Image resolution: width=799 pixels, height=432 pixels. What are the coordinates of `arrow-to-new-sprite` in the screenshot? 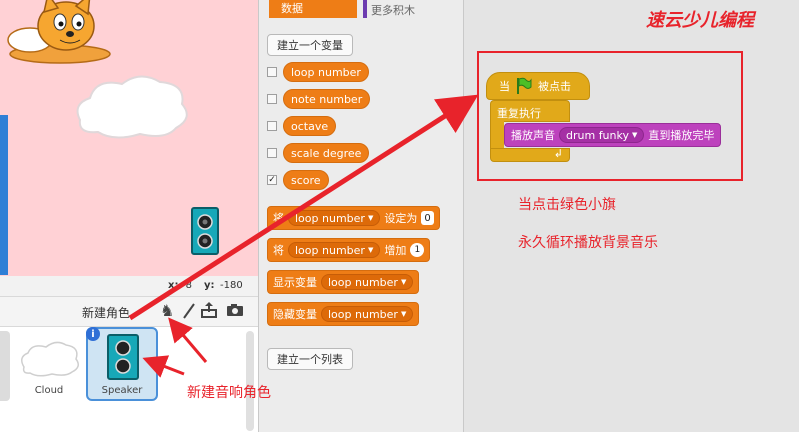 It's located at (188, 340).